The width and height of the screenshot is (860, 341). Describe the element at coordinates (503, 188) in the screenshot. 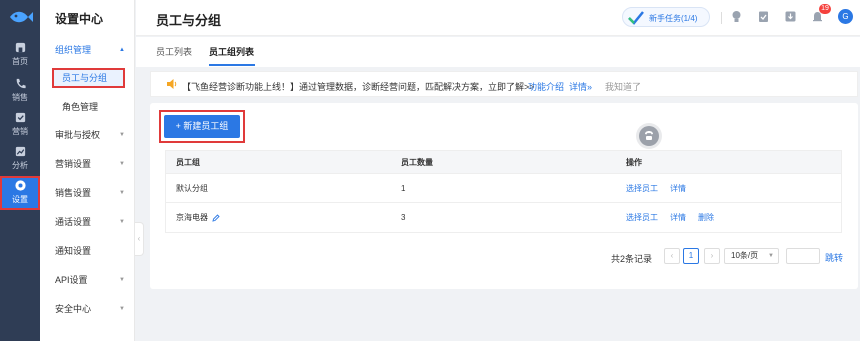

I see `table-row: 默认分组 1 选择员工 详情` at that location.